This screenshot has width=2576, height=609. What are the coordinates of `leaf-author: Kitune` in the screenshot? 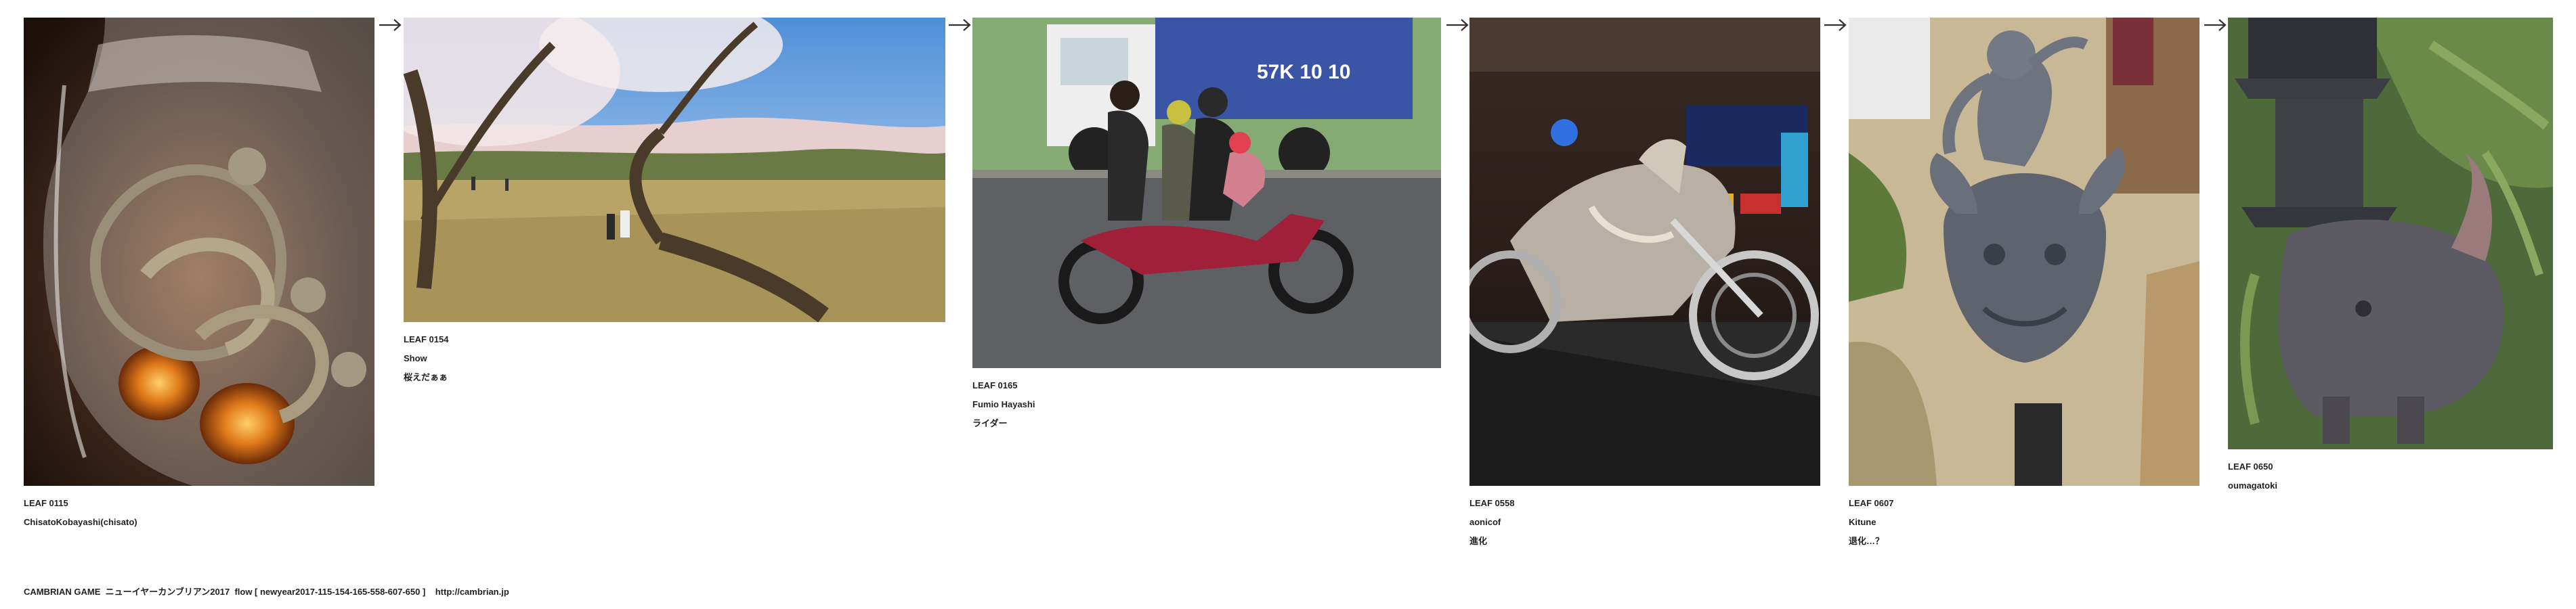 It's located at (2024, 522).